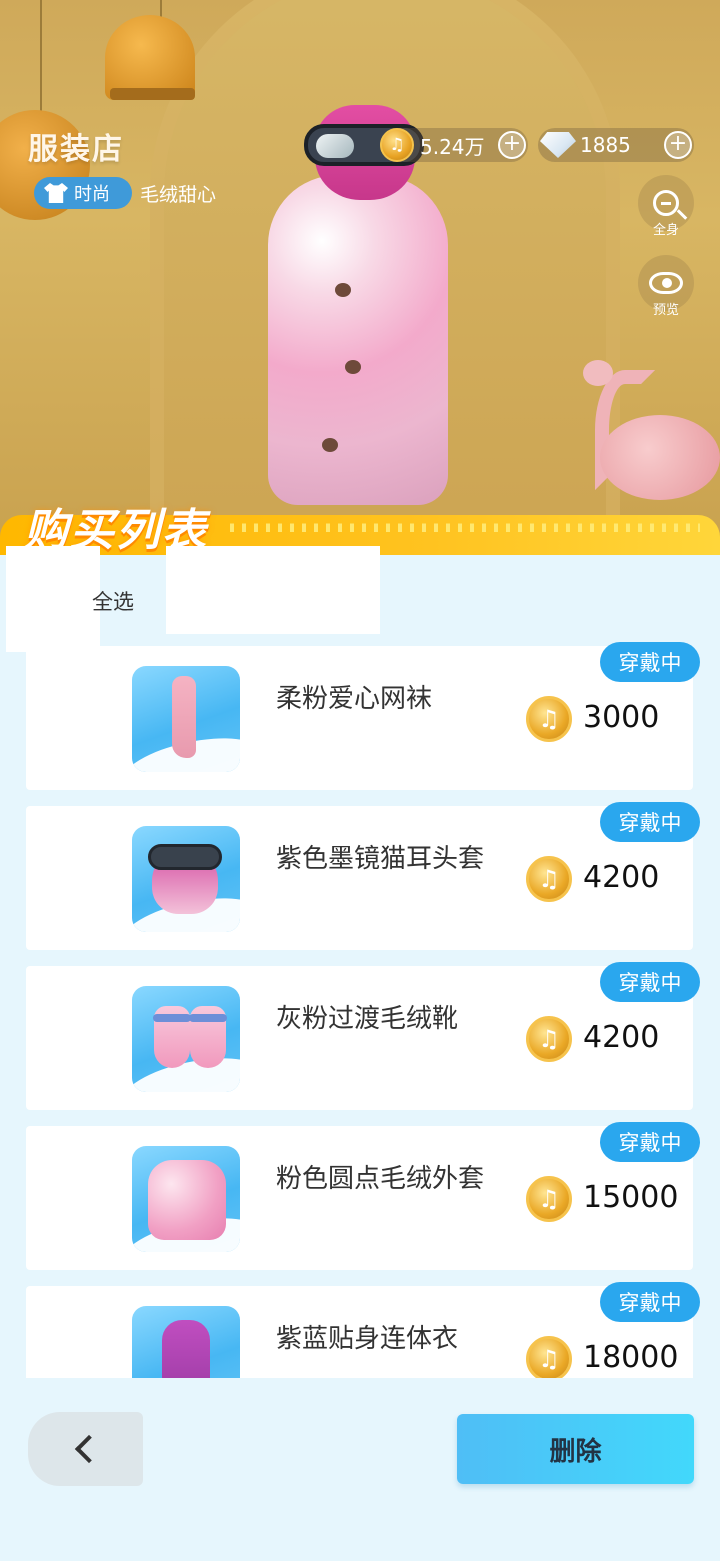 The height and width of the screenshot is (1561, 720). Describe the element at coordinates (363, 1196) in the screenshot. I see `list-item: 粉色圆点毛绒外套 ♫ 15000 穿戴中` at that location.